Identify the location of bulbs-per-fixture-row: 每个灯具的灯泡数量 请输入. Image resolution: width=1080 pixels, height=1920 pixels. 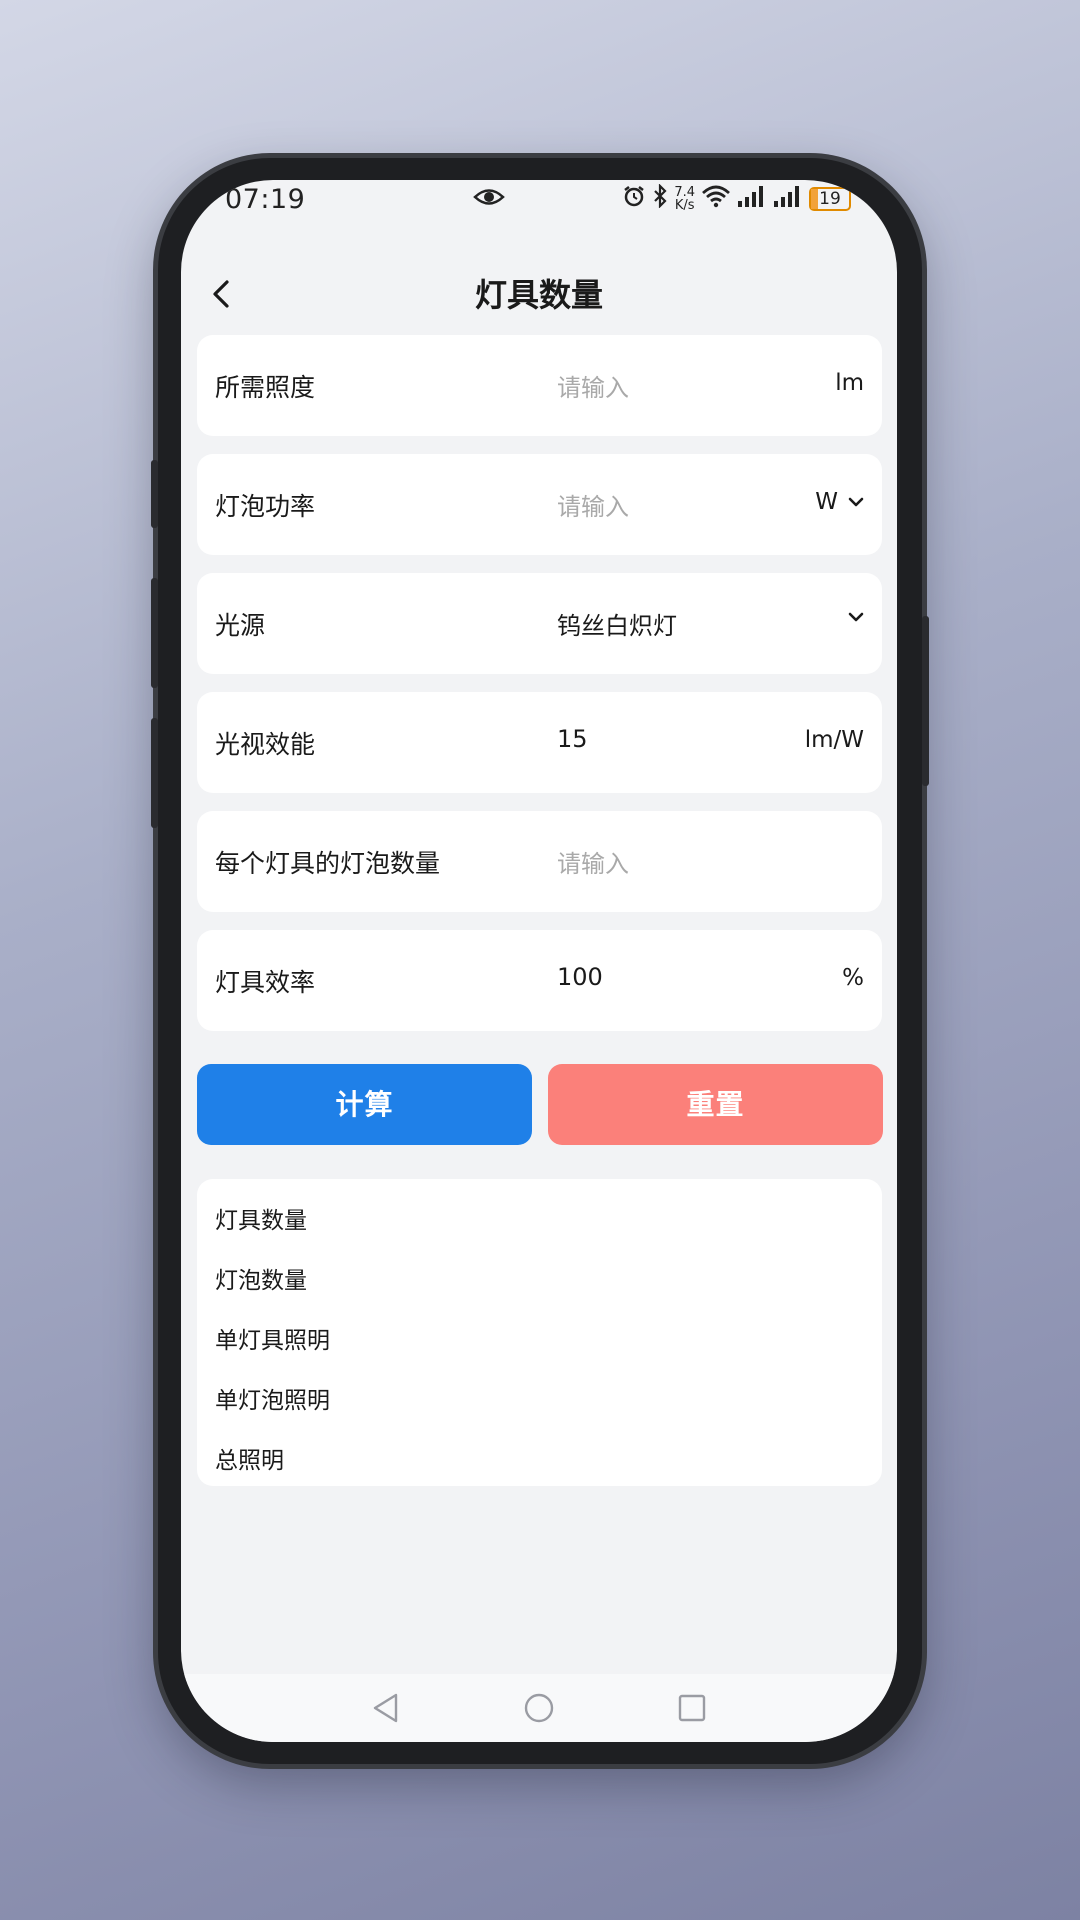
(539, 861).